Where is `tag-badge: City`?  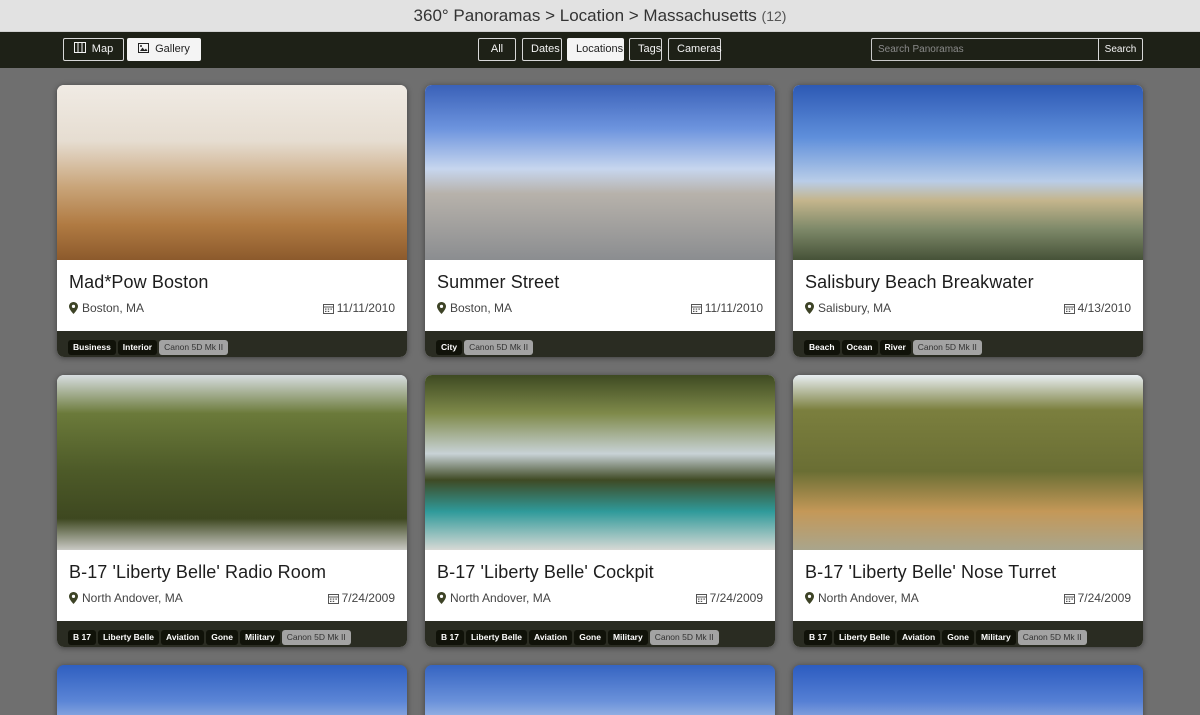 tag-badge: City is located at coordinates (449, 347).